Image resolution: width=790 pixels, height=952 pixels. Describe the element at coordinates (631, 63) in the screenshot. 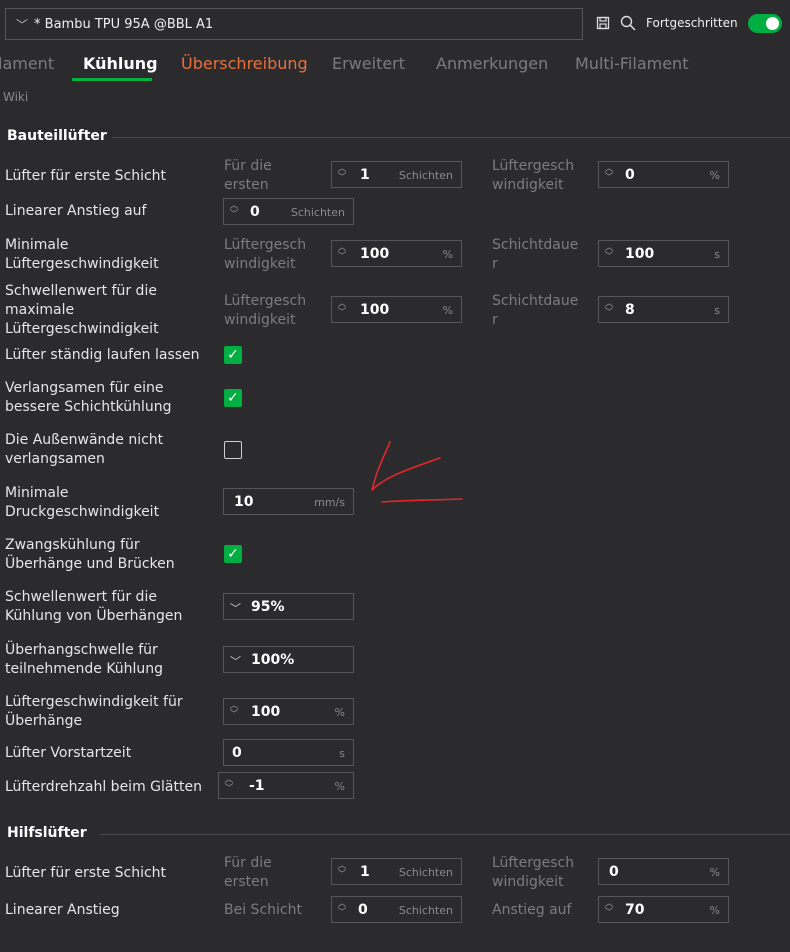

I see `tab-multi-filament: Multi-Filament` at that location.